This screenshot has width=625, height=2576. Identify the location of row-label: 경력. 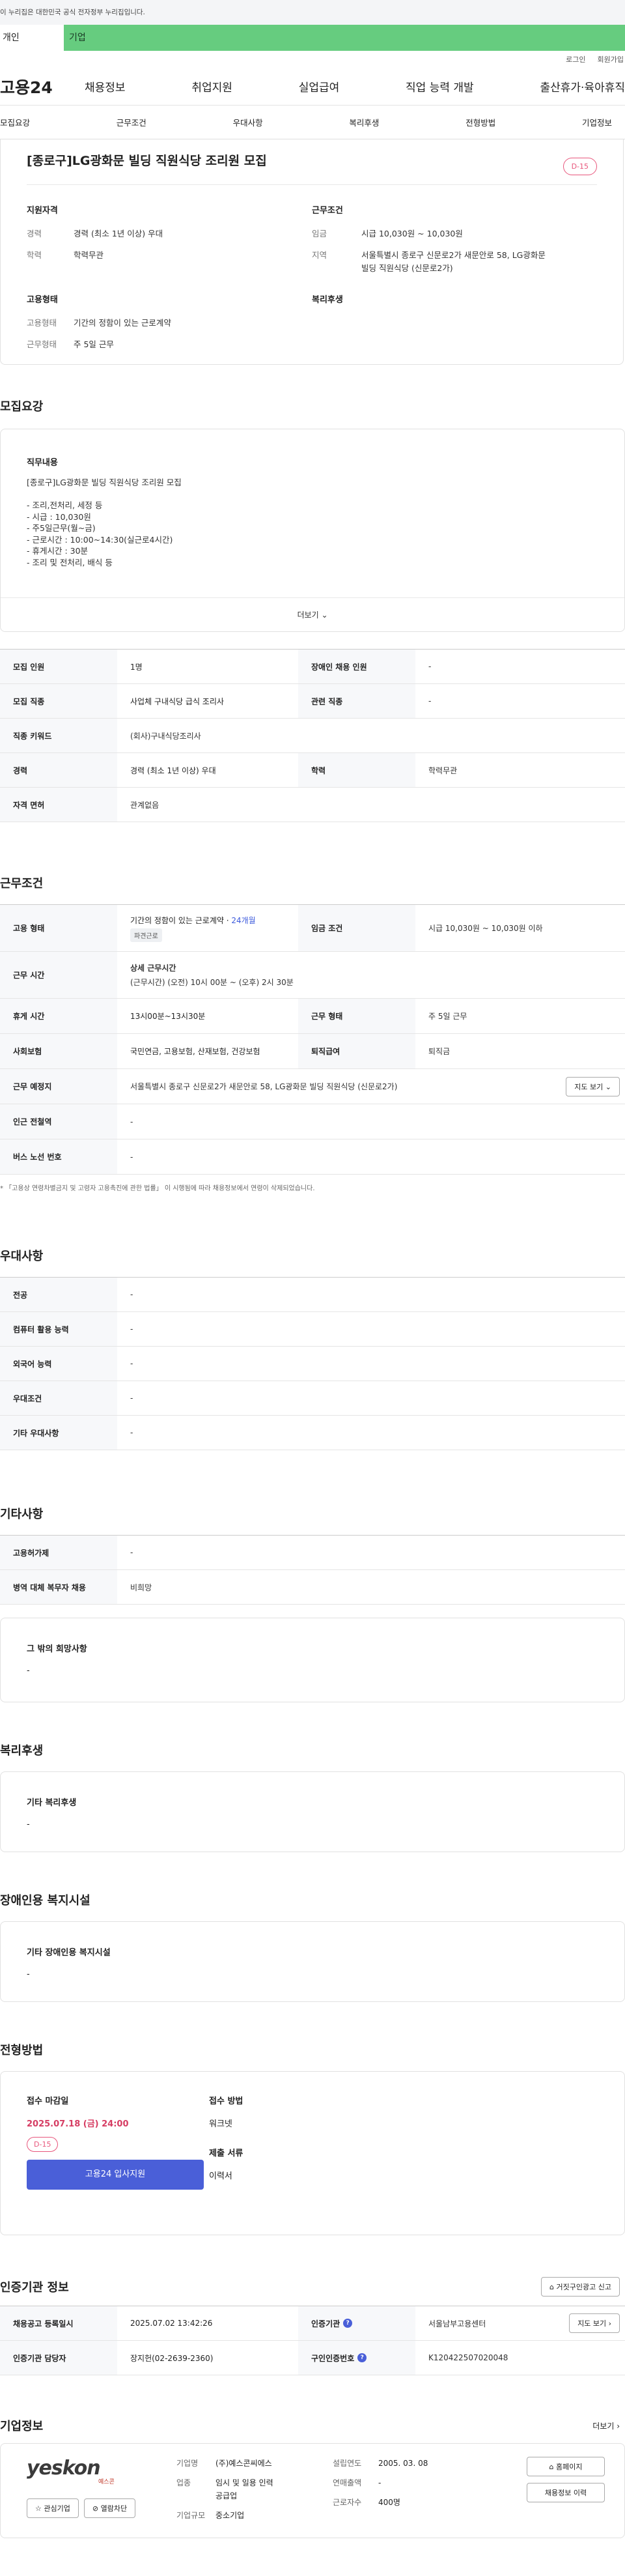
(58, 770).